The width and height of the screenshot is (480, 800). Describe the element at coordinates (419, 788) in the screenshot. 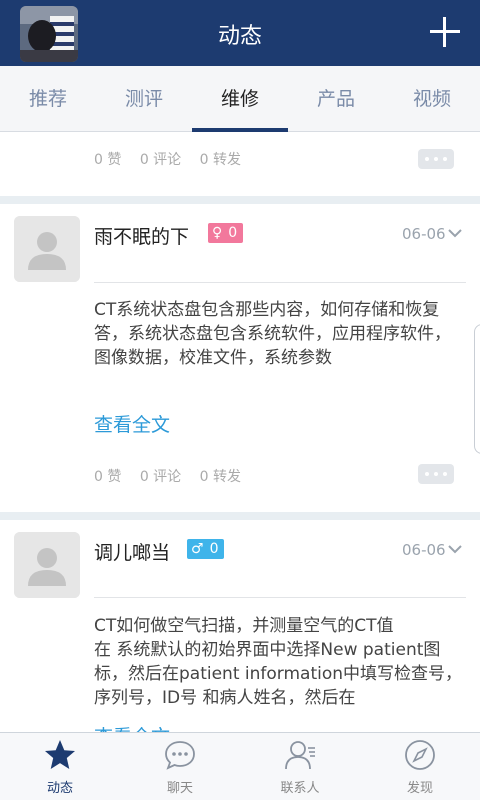

I see `nav-label: 发现` at that location.